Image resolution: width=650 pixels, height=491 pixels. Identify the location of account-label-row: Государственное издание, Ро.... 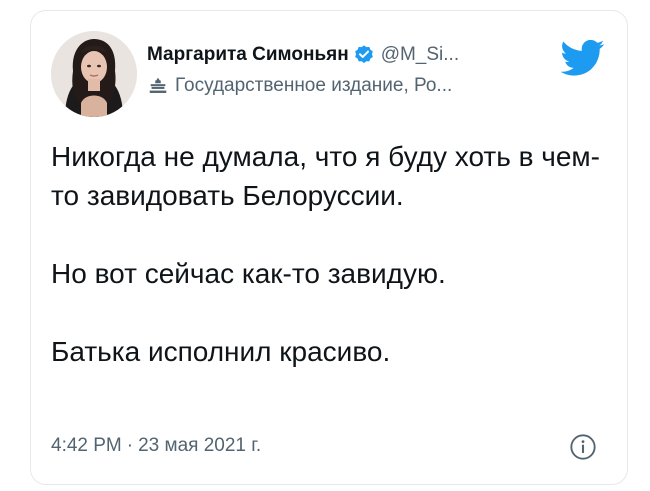
(299, 86).